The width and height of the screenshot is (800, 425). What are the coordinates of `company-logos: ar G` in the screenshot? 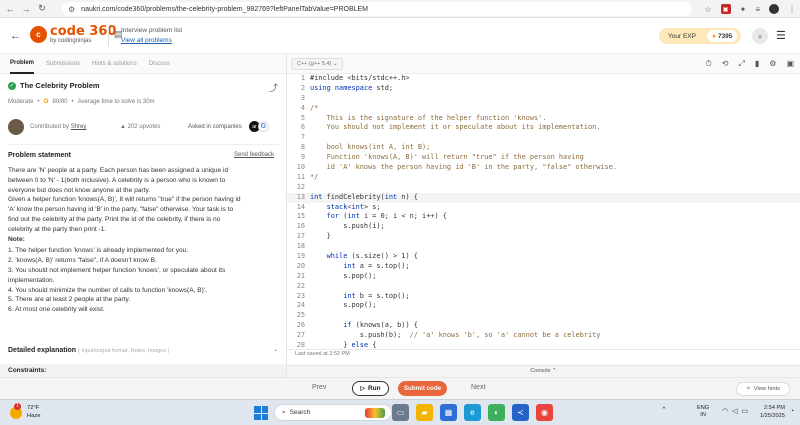 It's located at (259, 126).